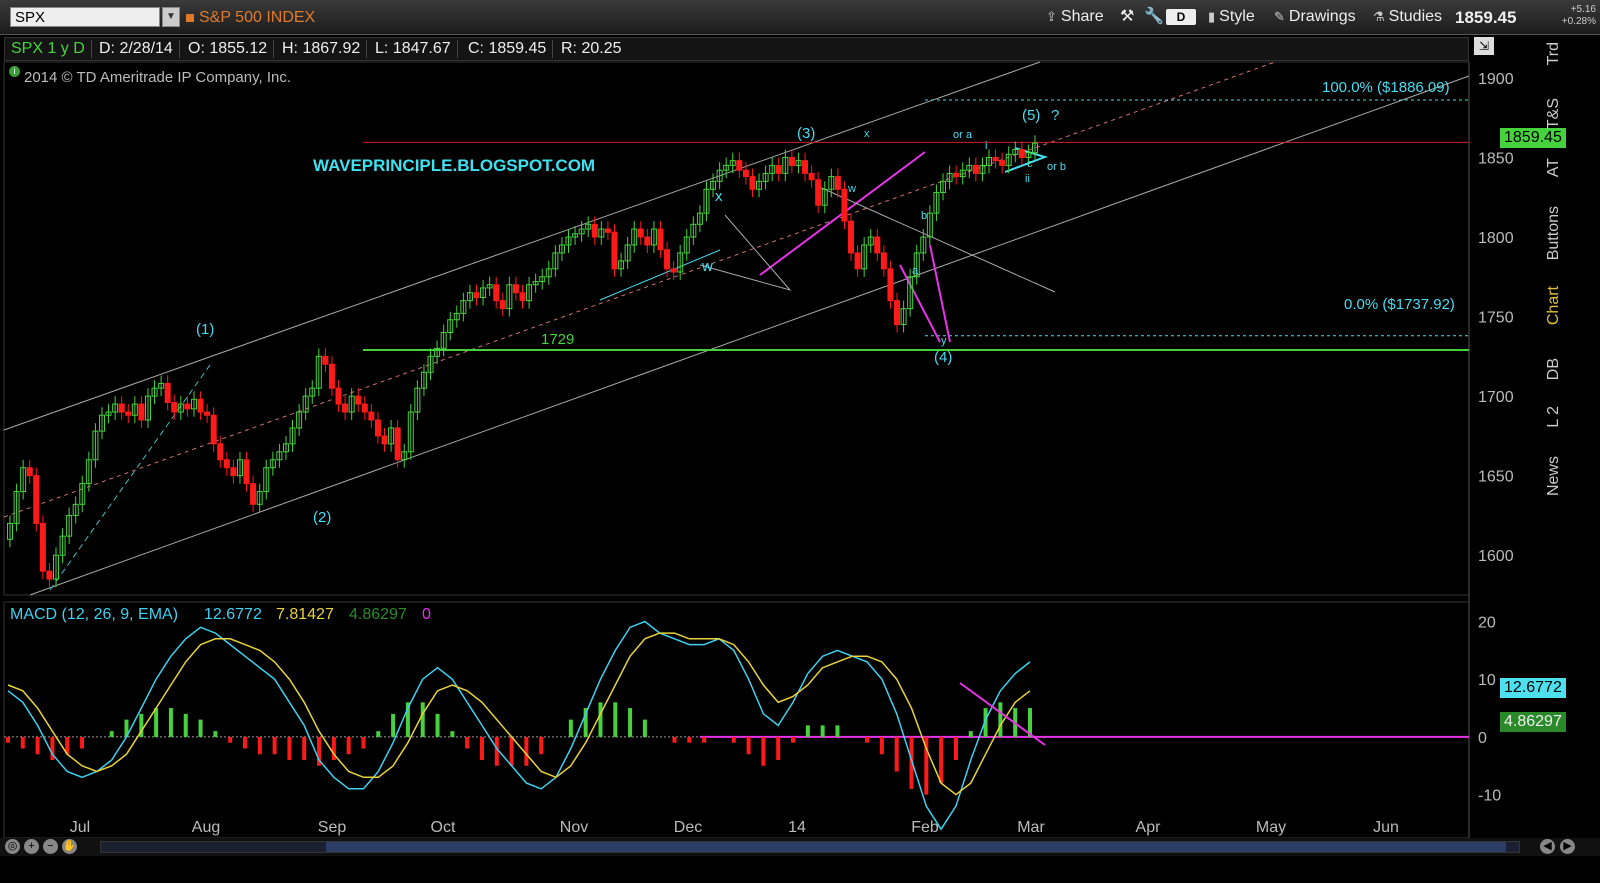 This screenshot has width=1600, height=883. I want to click on x-tick-label: Dec, so click(688, 827).